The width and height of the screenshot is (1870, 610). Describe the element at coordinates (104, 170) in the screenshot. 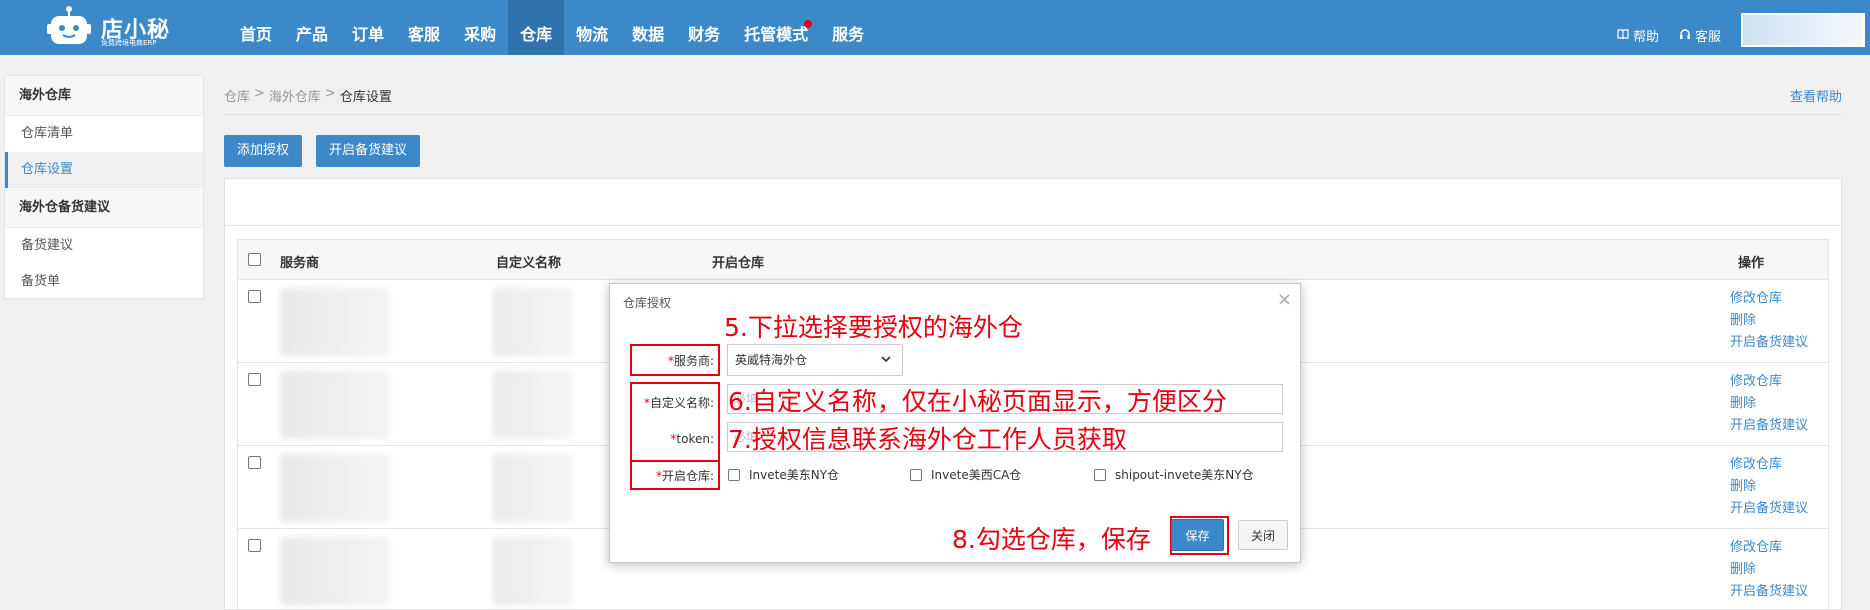

I see `sidebar-item-warehouse-settings: 仓库设置` at that location.